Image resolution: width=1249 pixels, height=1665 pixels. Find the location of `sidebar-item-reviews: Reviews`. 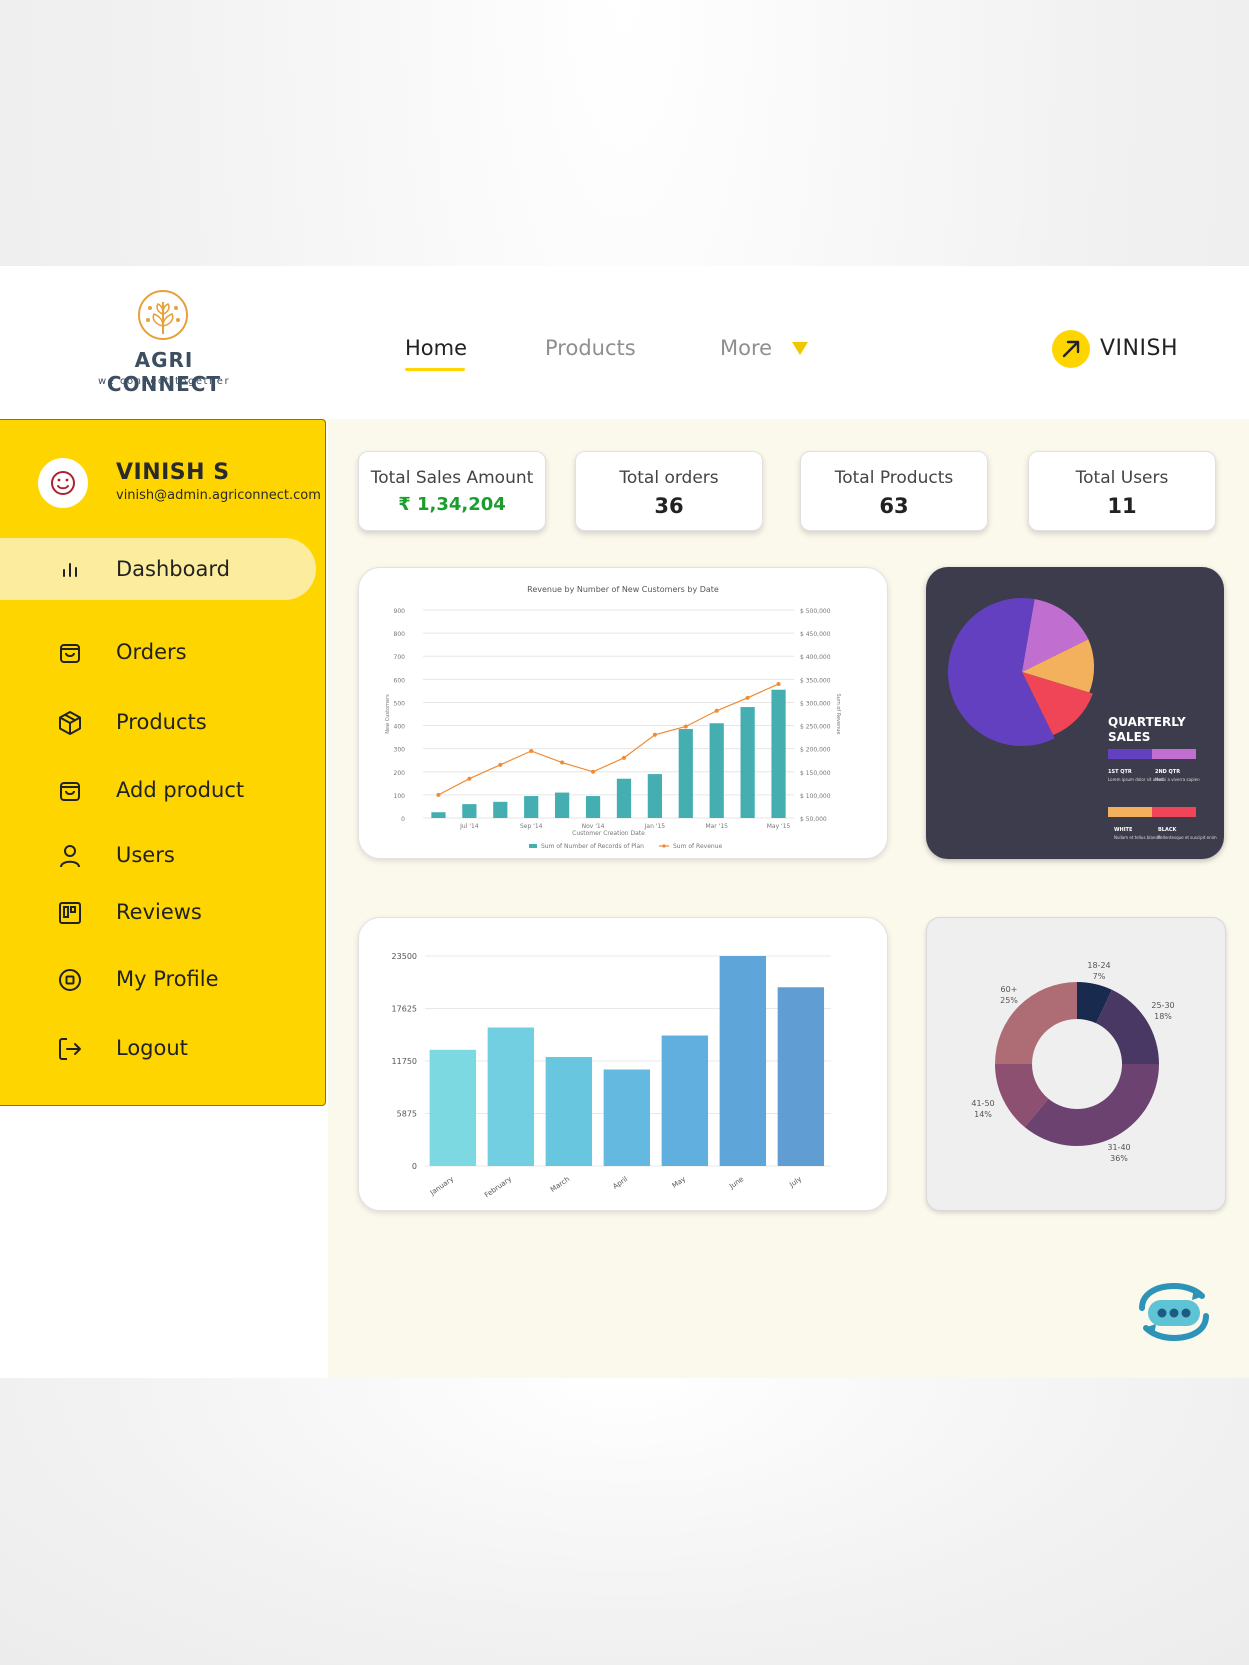

sidebar-item-reviews: Reviews is located at coordinates (158, 912).